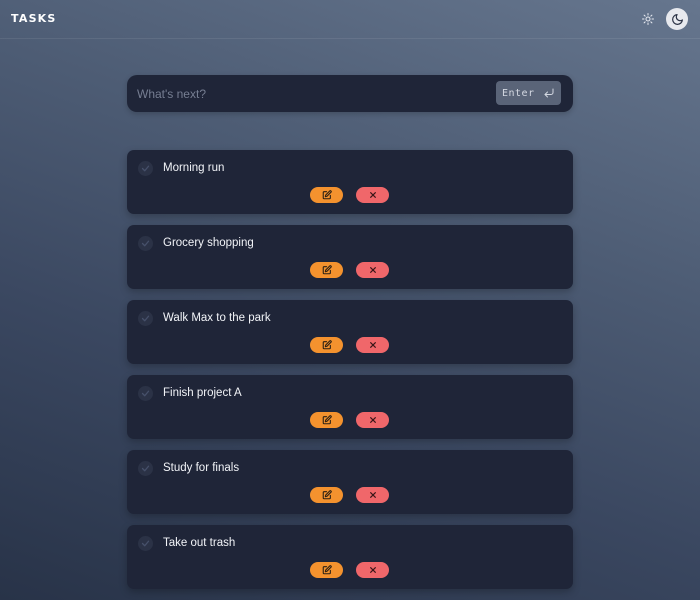 This screenshot has height=600, width=700. I want to click on sun-icon, so click(648, 19).